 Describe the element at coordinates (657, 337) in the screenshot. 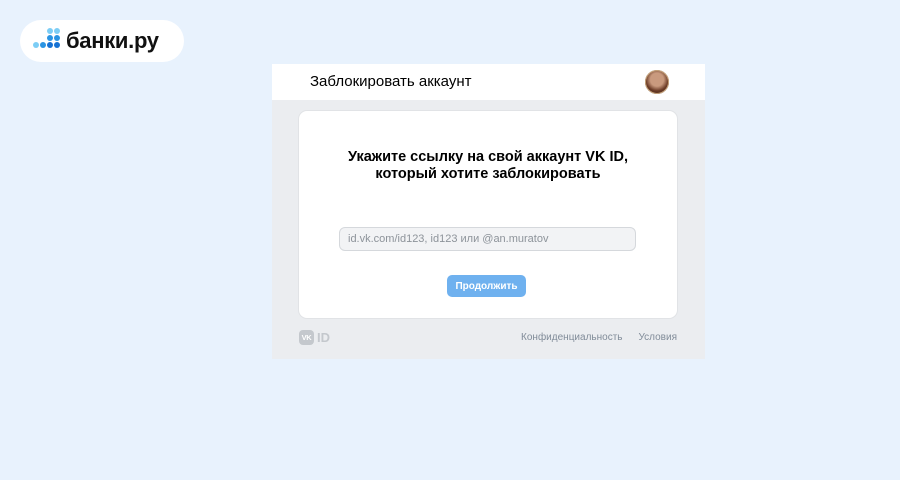

I see `terms-link: Условия` at that location.